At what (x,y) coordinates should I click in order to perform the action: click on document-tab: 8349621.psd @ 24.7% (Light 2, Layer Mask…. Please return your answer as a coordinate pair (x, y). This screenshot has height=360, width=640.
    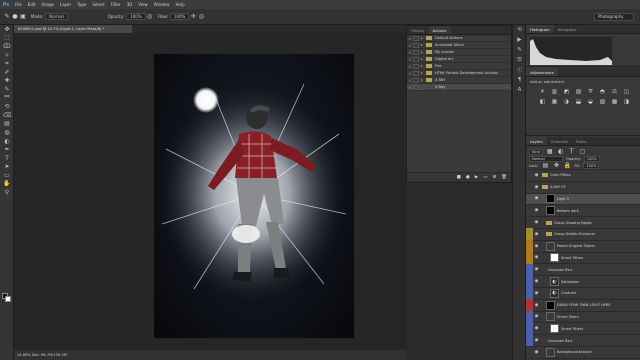
    Looking at the image, I should click on (73, 29).